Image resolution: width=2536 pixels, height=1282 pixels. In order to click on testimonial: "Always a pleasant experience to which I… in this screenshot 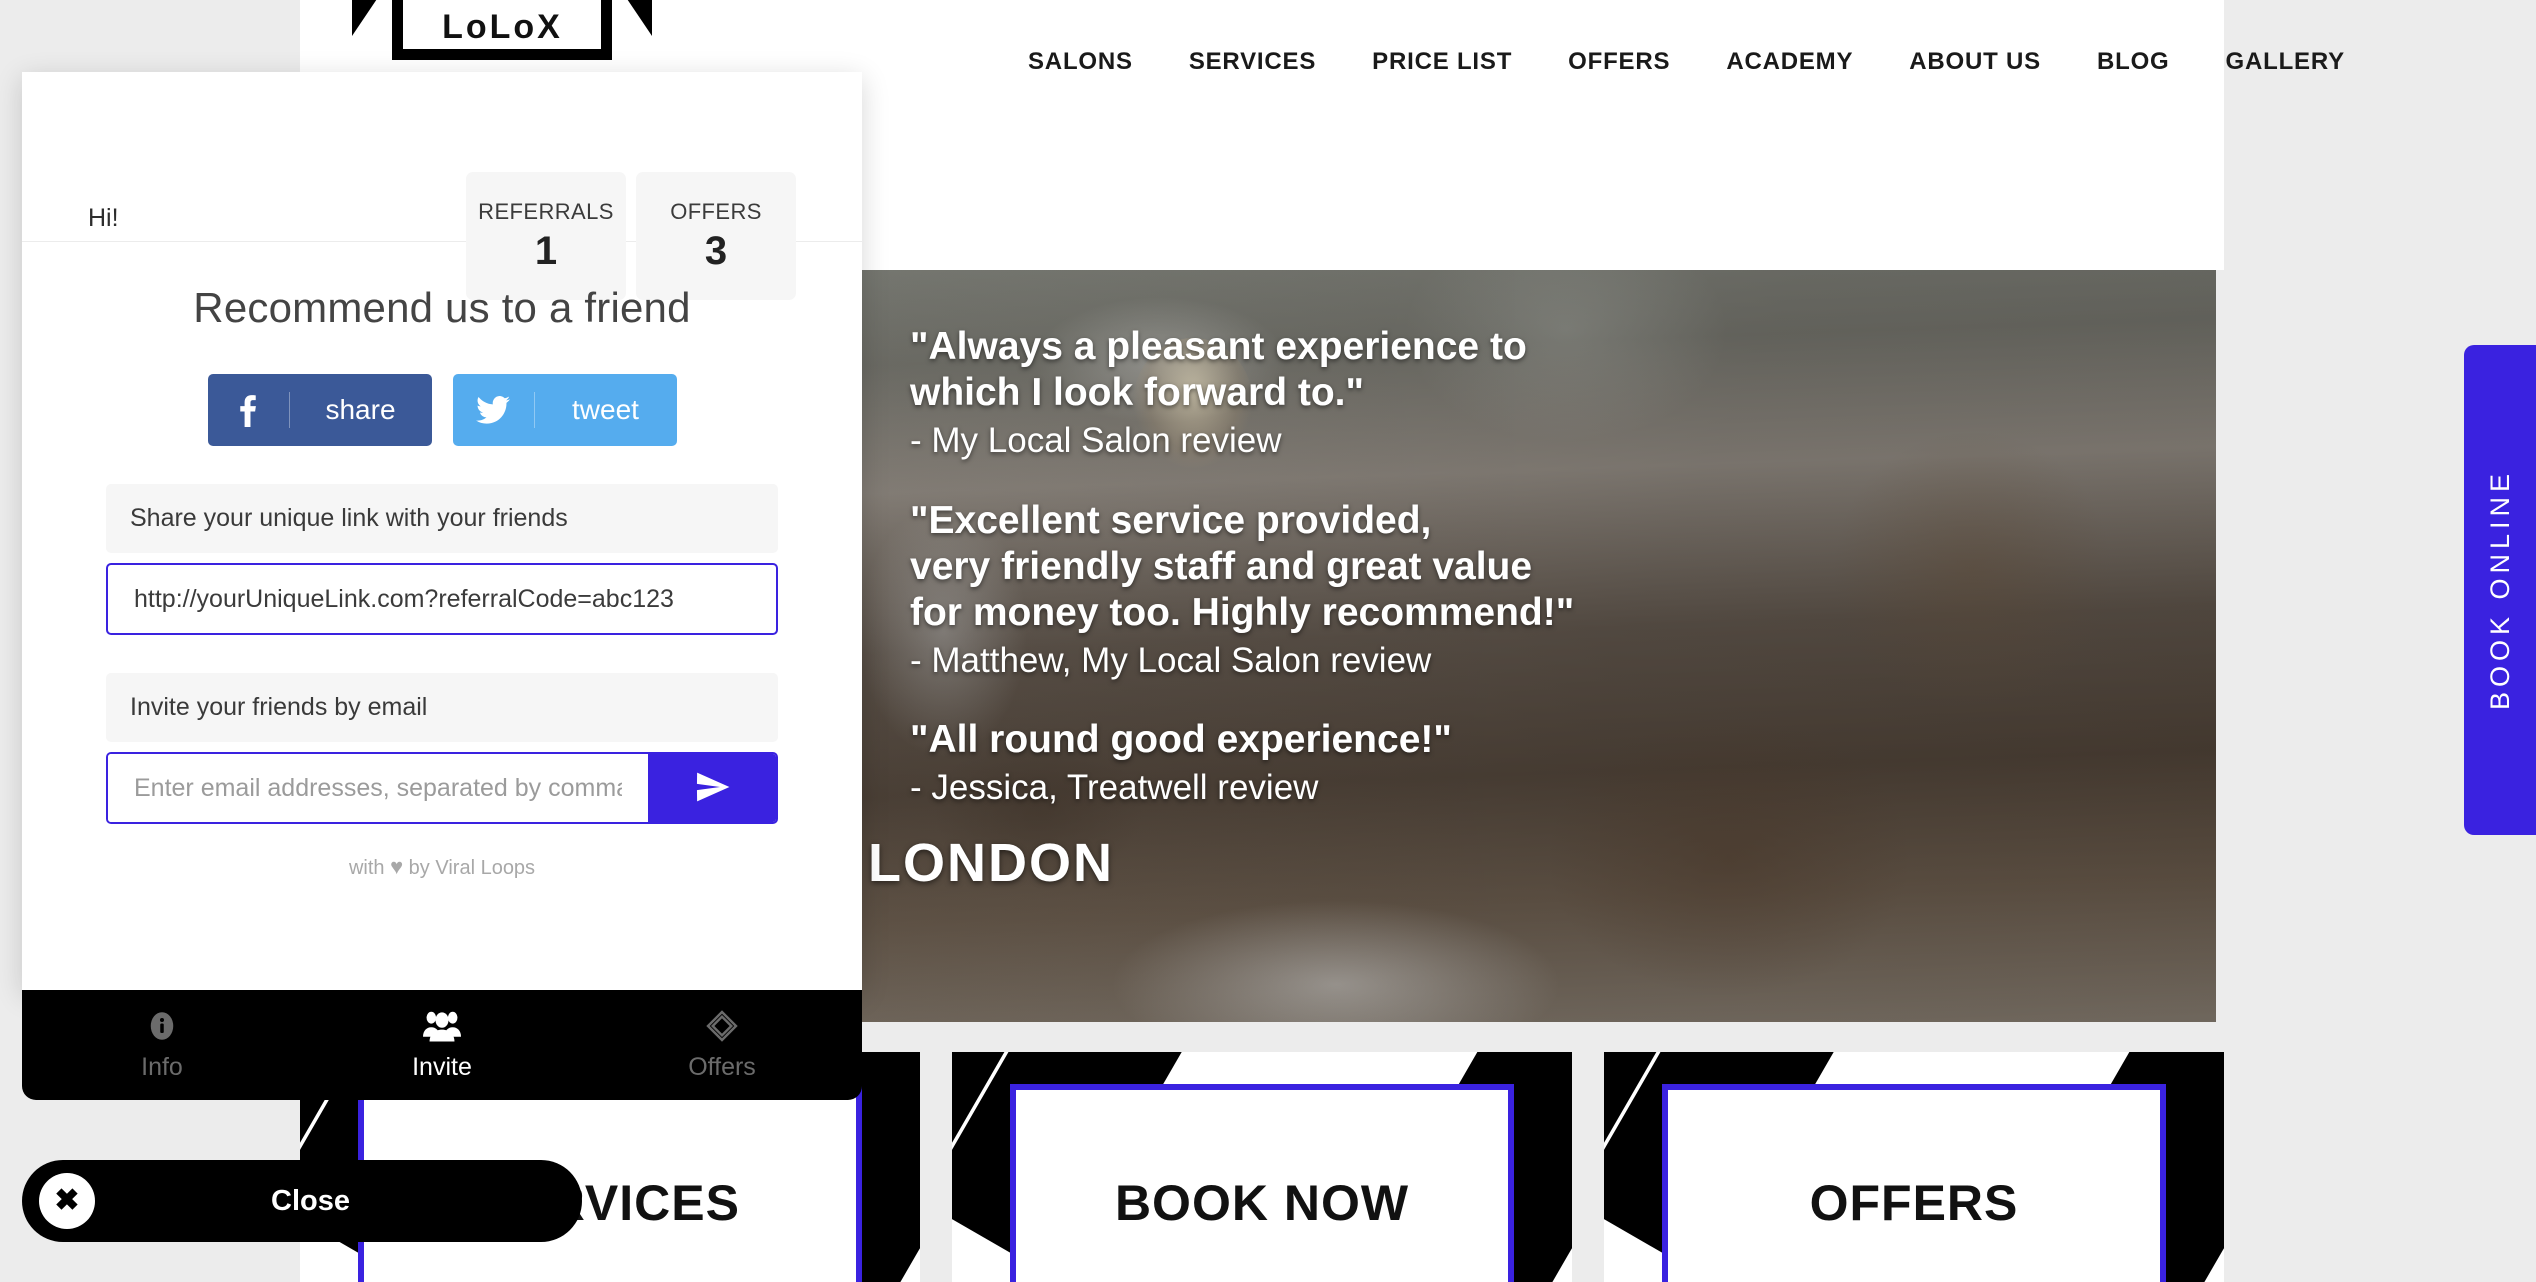, I will do `click(1551, 394)`.